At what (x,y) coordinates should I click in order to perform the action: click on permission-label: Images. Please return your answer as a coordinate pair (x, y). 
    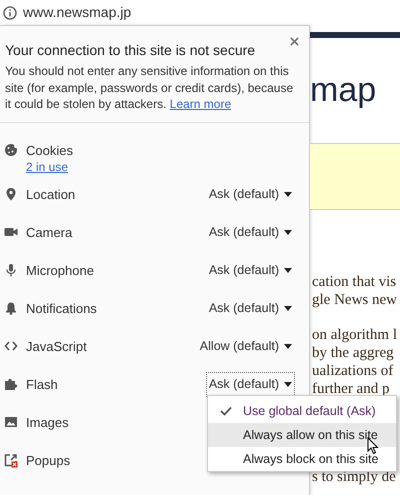
    Looking at the image, I should click on (47, 422).